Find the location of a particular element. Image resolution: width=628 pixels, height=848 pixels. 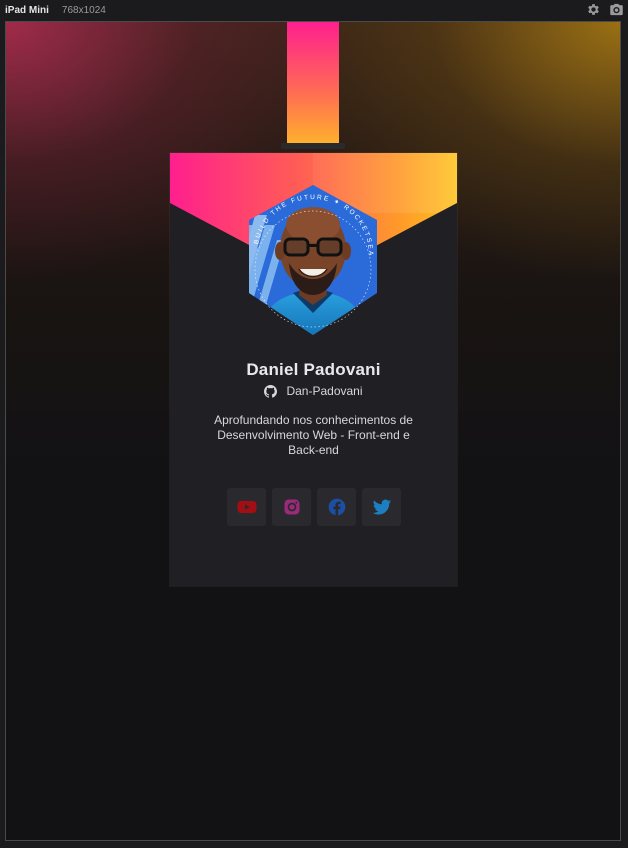

instagram-icon is located at coordinates (292, 507).